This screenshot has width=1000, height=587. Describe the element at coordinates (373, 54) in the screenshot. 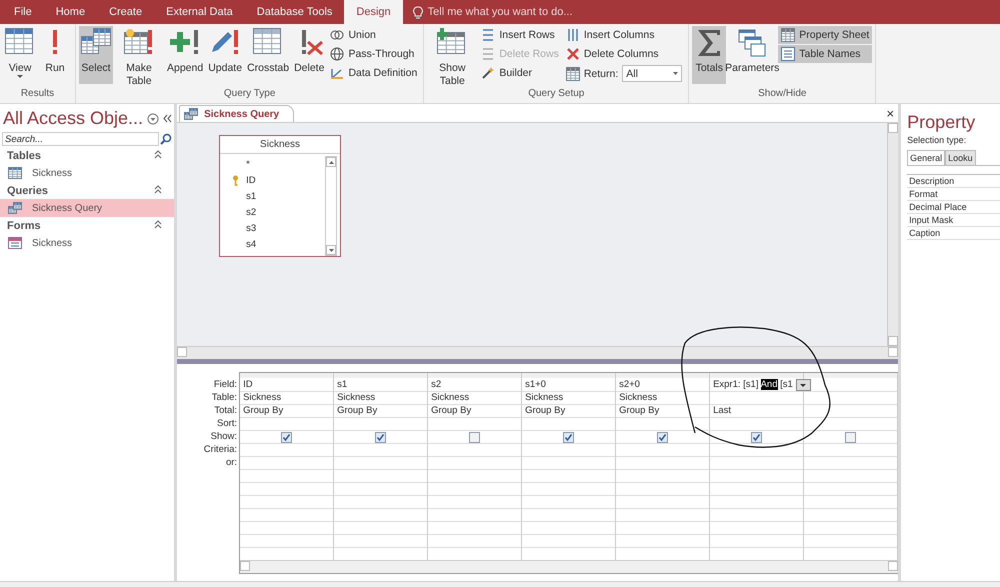

I see `ribbon-button: Pass-Through` at that location.